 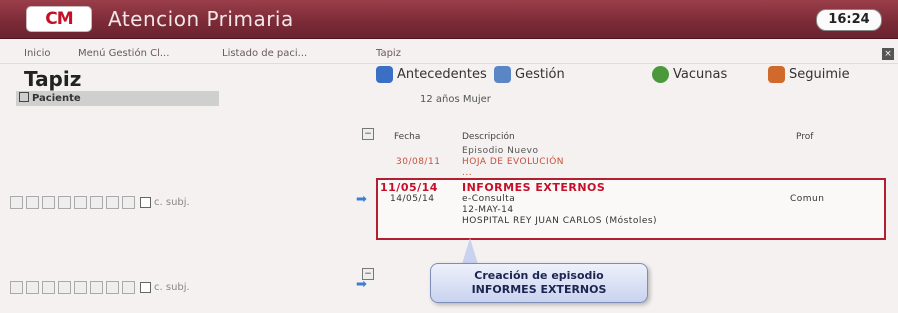 I want to click on paciente-section-header: Paciente, so click(x=117, y=98).